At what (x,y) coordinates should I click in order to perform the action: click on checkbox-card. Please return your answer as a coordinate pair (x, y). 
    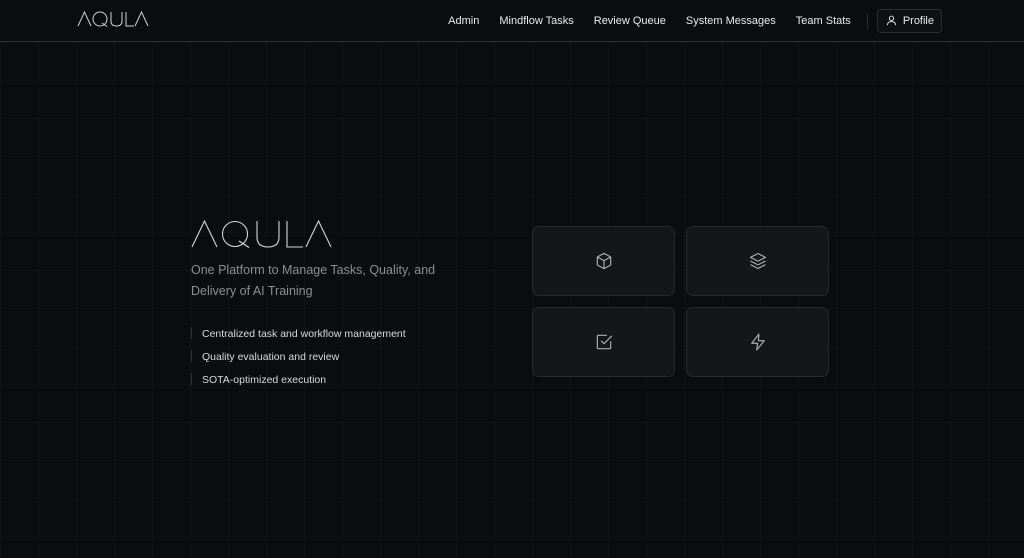
    Looking at the image, I should click on (603, 342).